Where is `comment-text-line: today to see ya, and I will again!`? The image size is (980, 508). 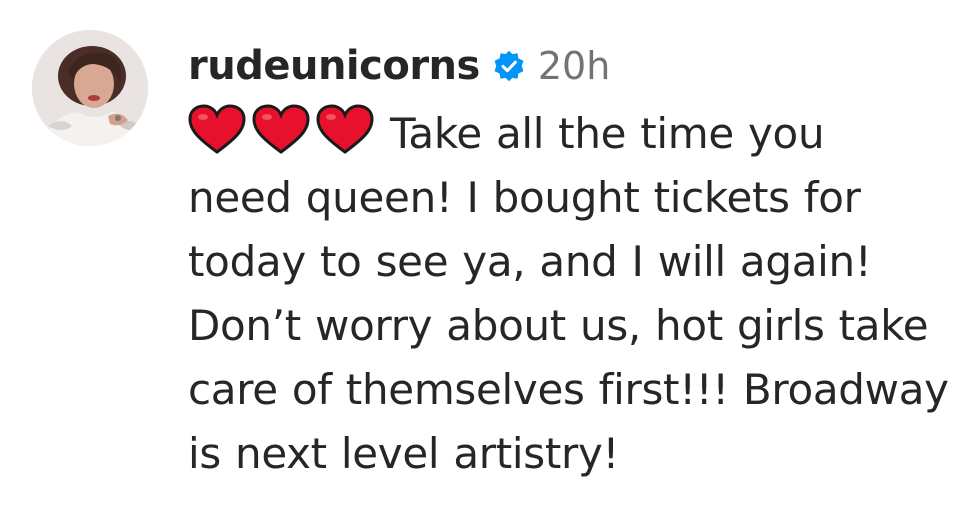
comment-text-line: today to see ya, and I will again! is located at coordinates (530, 261).